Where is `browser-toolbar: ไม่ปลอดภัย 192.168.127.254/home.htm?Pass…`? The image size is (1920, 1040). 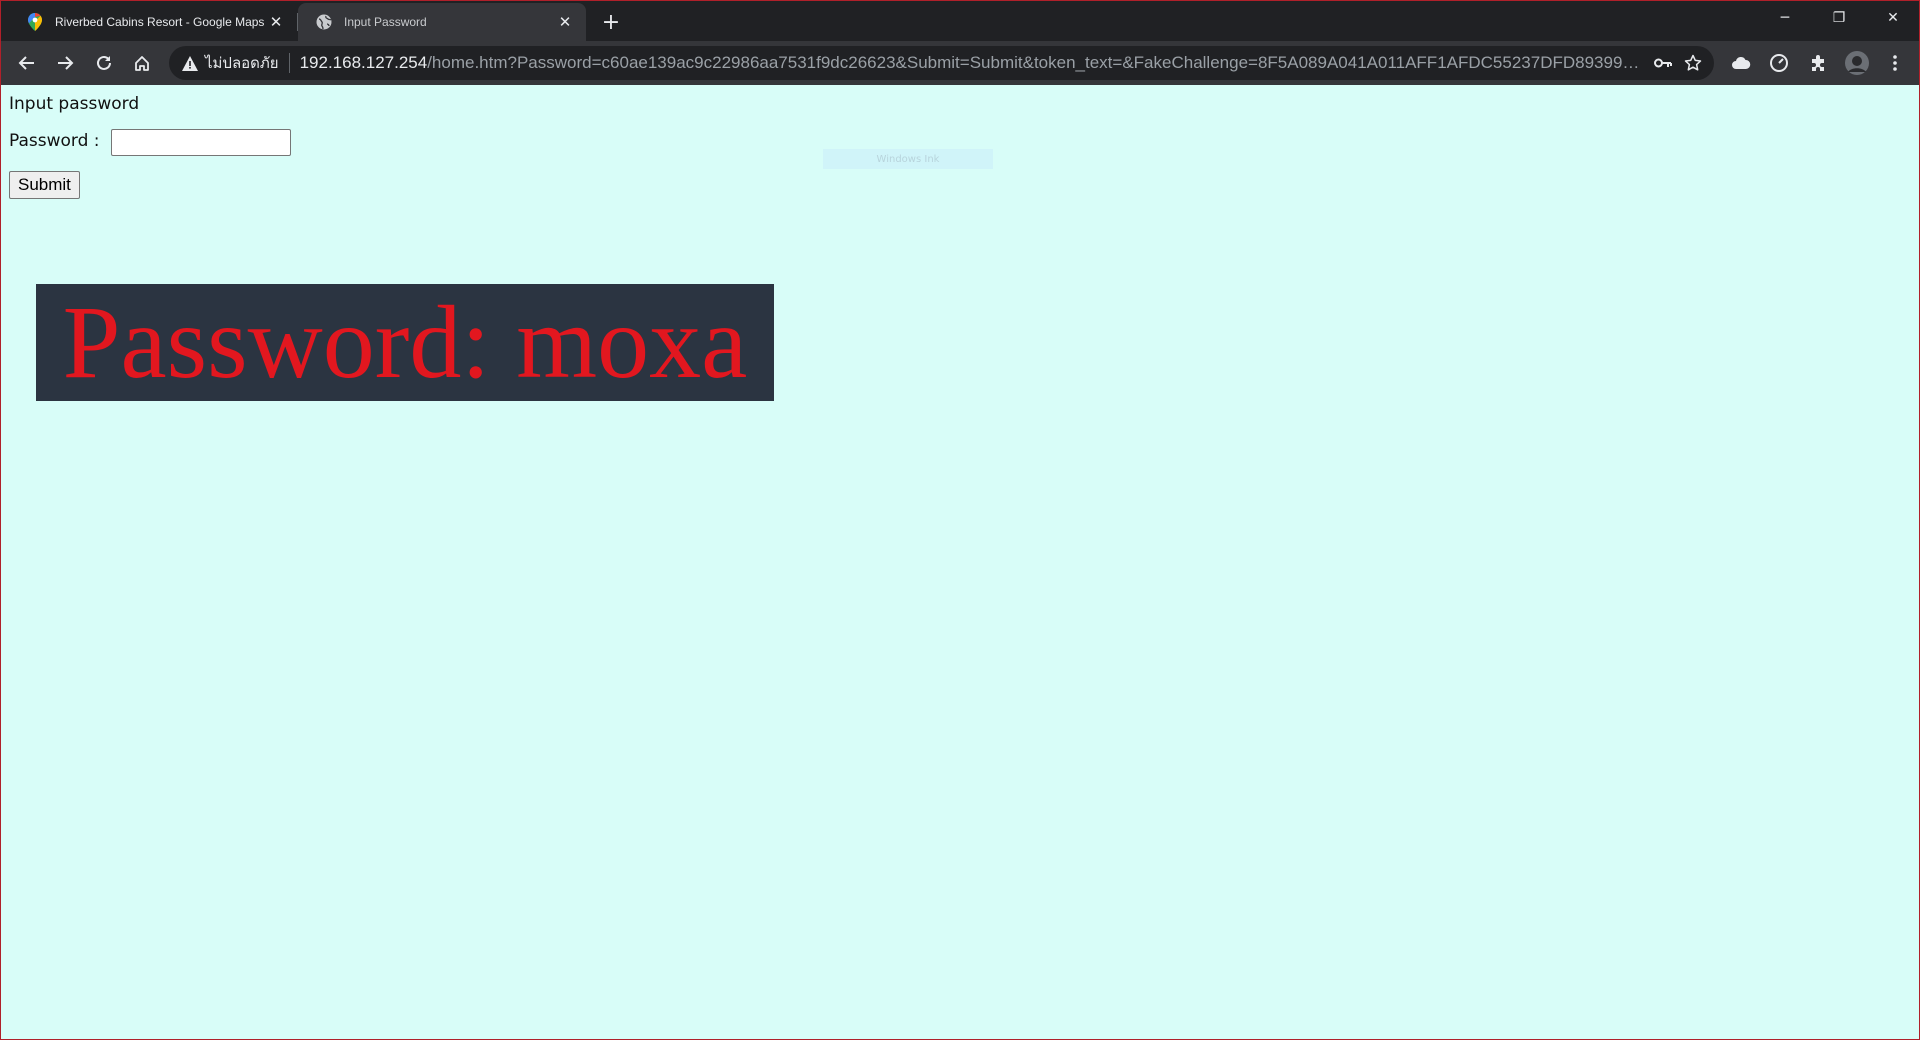 browser-toolbar: ไม่ปลอดภัย 192.168.127.254/home.htm?Pass… is located at coordinates (960, 63).